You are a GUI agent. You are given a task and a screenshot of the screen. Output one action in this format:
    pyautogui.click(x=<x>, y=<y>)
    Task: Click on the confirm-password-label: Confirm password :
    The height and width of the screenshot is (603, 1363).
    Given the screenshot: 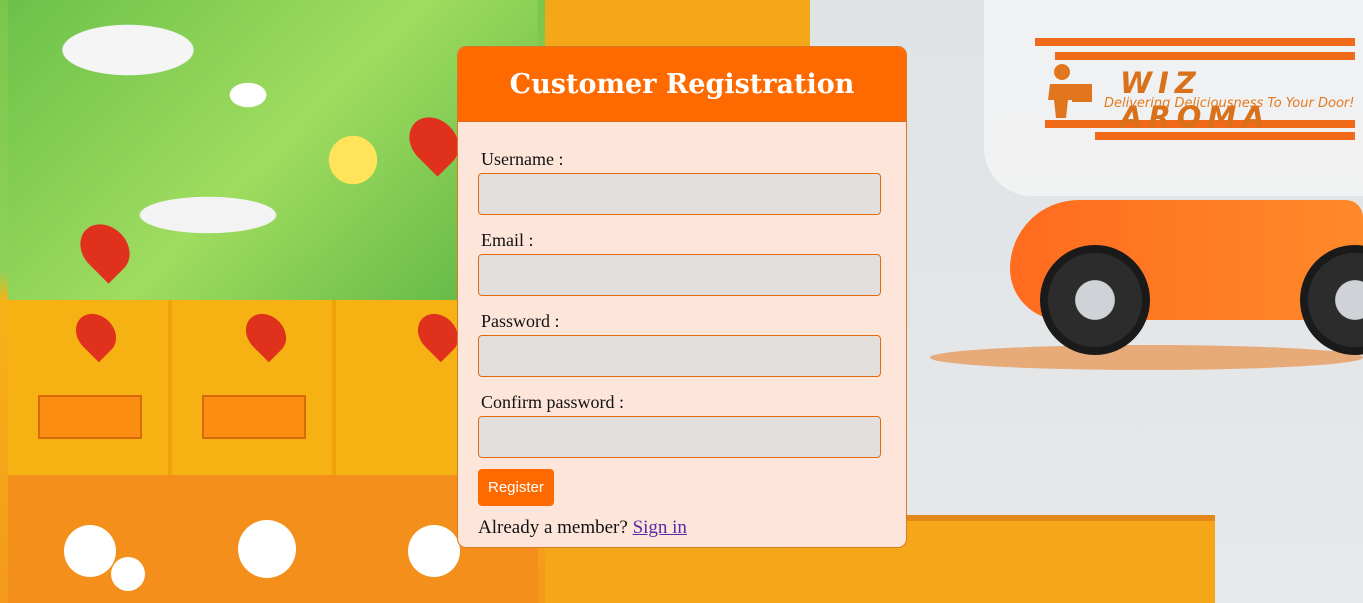 What is the action you would take?
    pyautogui.click(x=552, y=402)
    